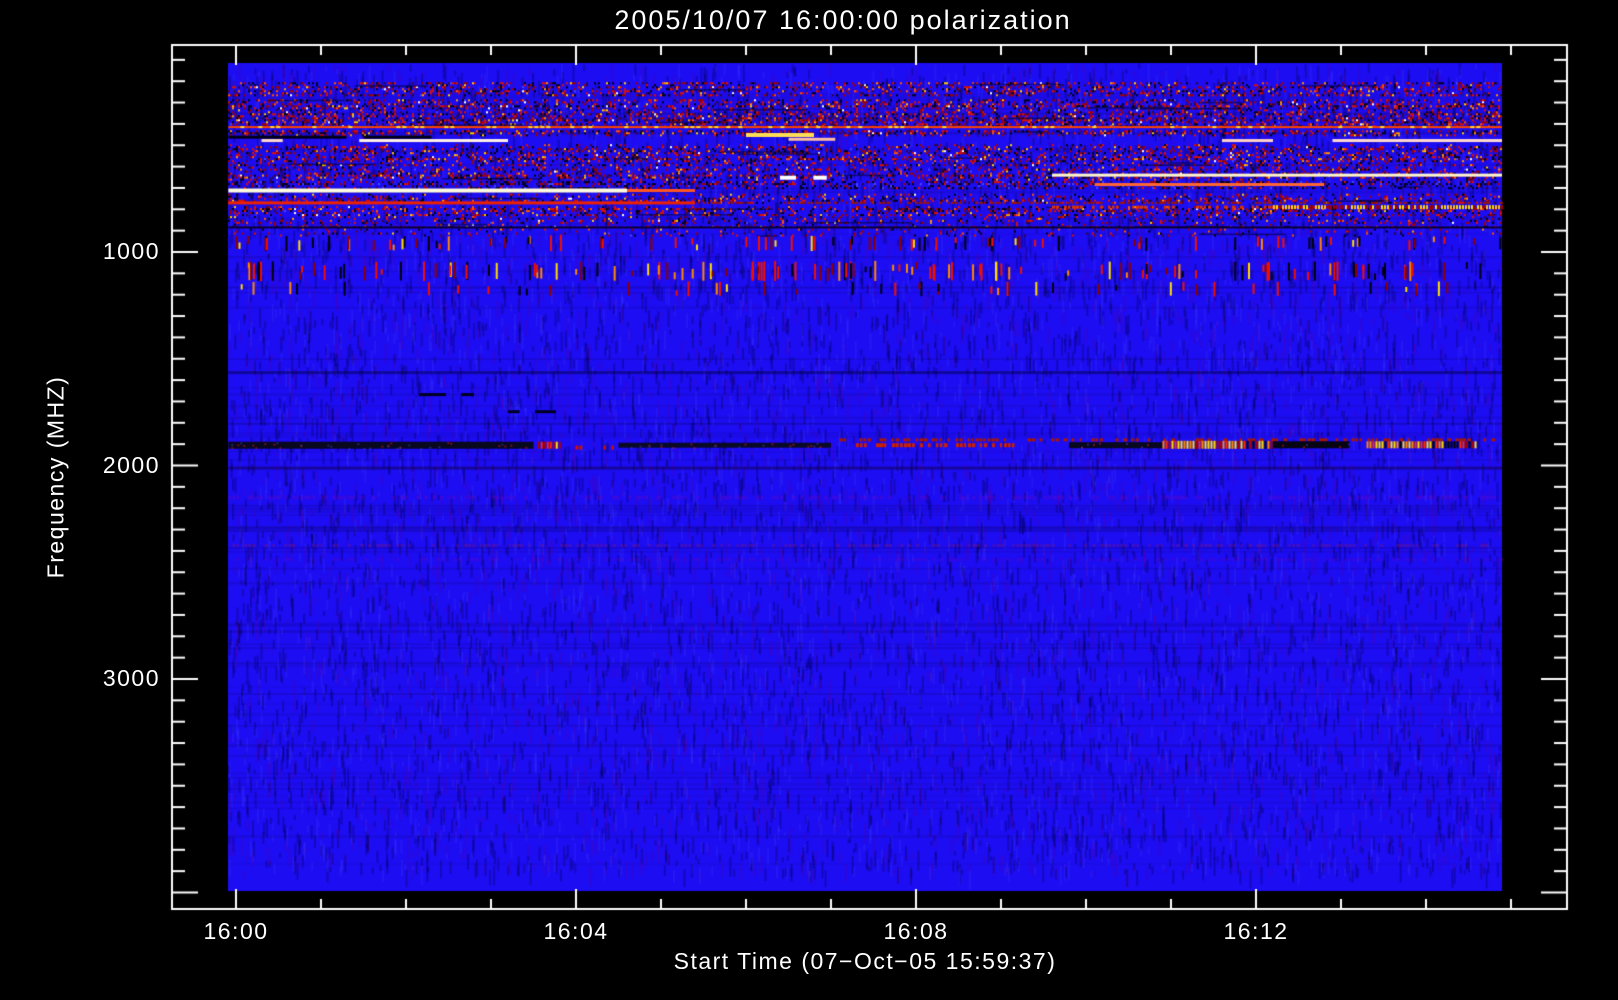 Image resolution: width=1618 pixels, height=1000 pixels. What do you see at coordinates (131, 250) in the screenshot?
I see `y-tick-label: 1000` at bounding box center [131, 250].